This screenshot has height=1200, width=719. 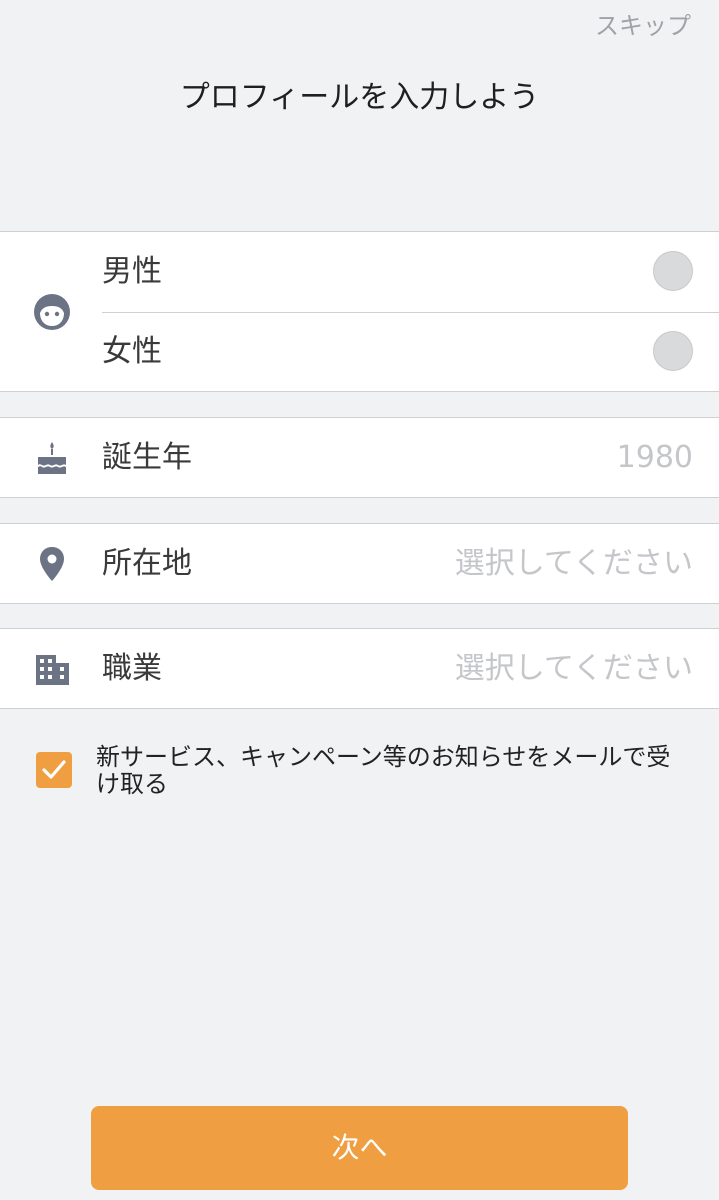 What do you see at coordinates (673, 271) in the screenshot?
I see `gender-male-radio` at bounding box center [673, 271].